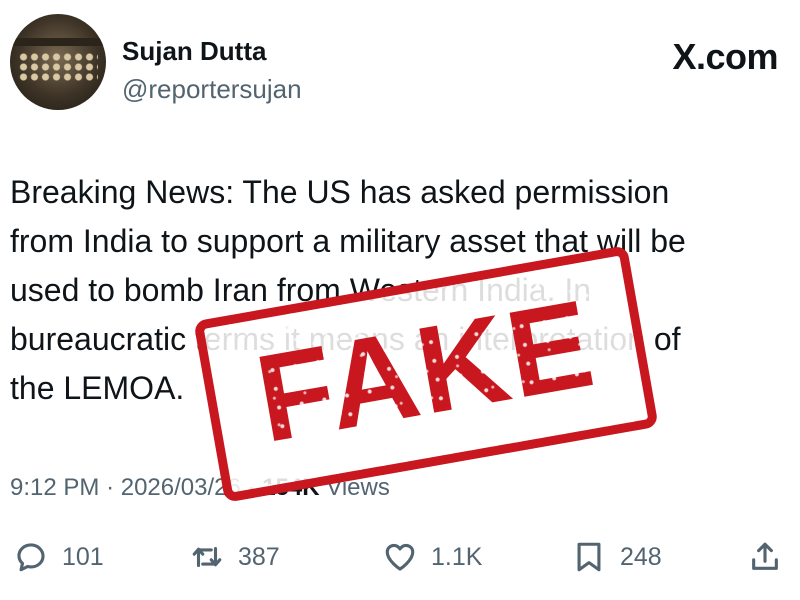 This screenshot has height=600, width=800. I want to click on repost-count: 387, so click(259, 556).